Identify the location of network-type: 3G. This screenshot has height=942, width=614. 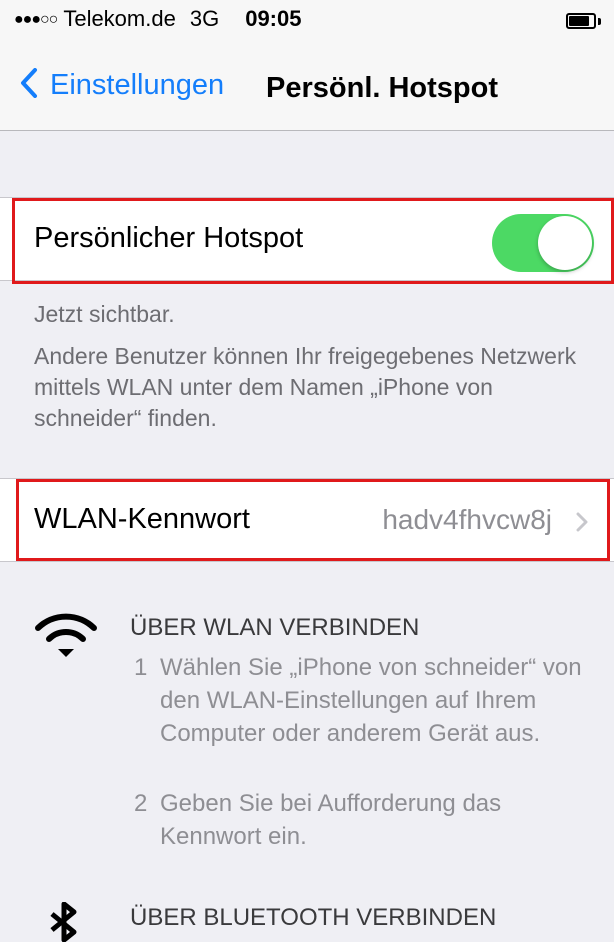
(204, 18).